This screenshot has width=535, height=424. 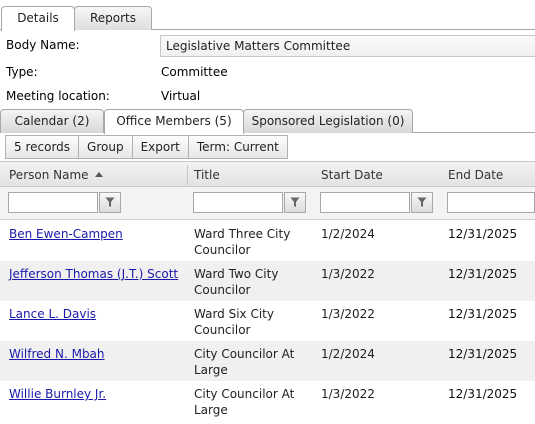 What do you see at coordinates (52, 314) in the screenshot?
I see `person-name-link: Lance L. Davis` at bounding box center [52, 314].